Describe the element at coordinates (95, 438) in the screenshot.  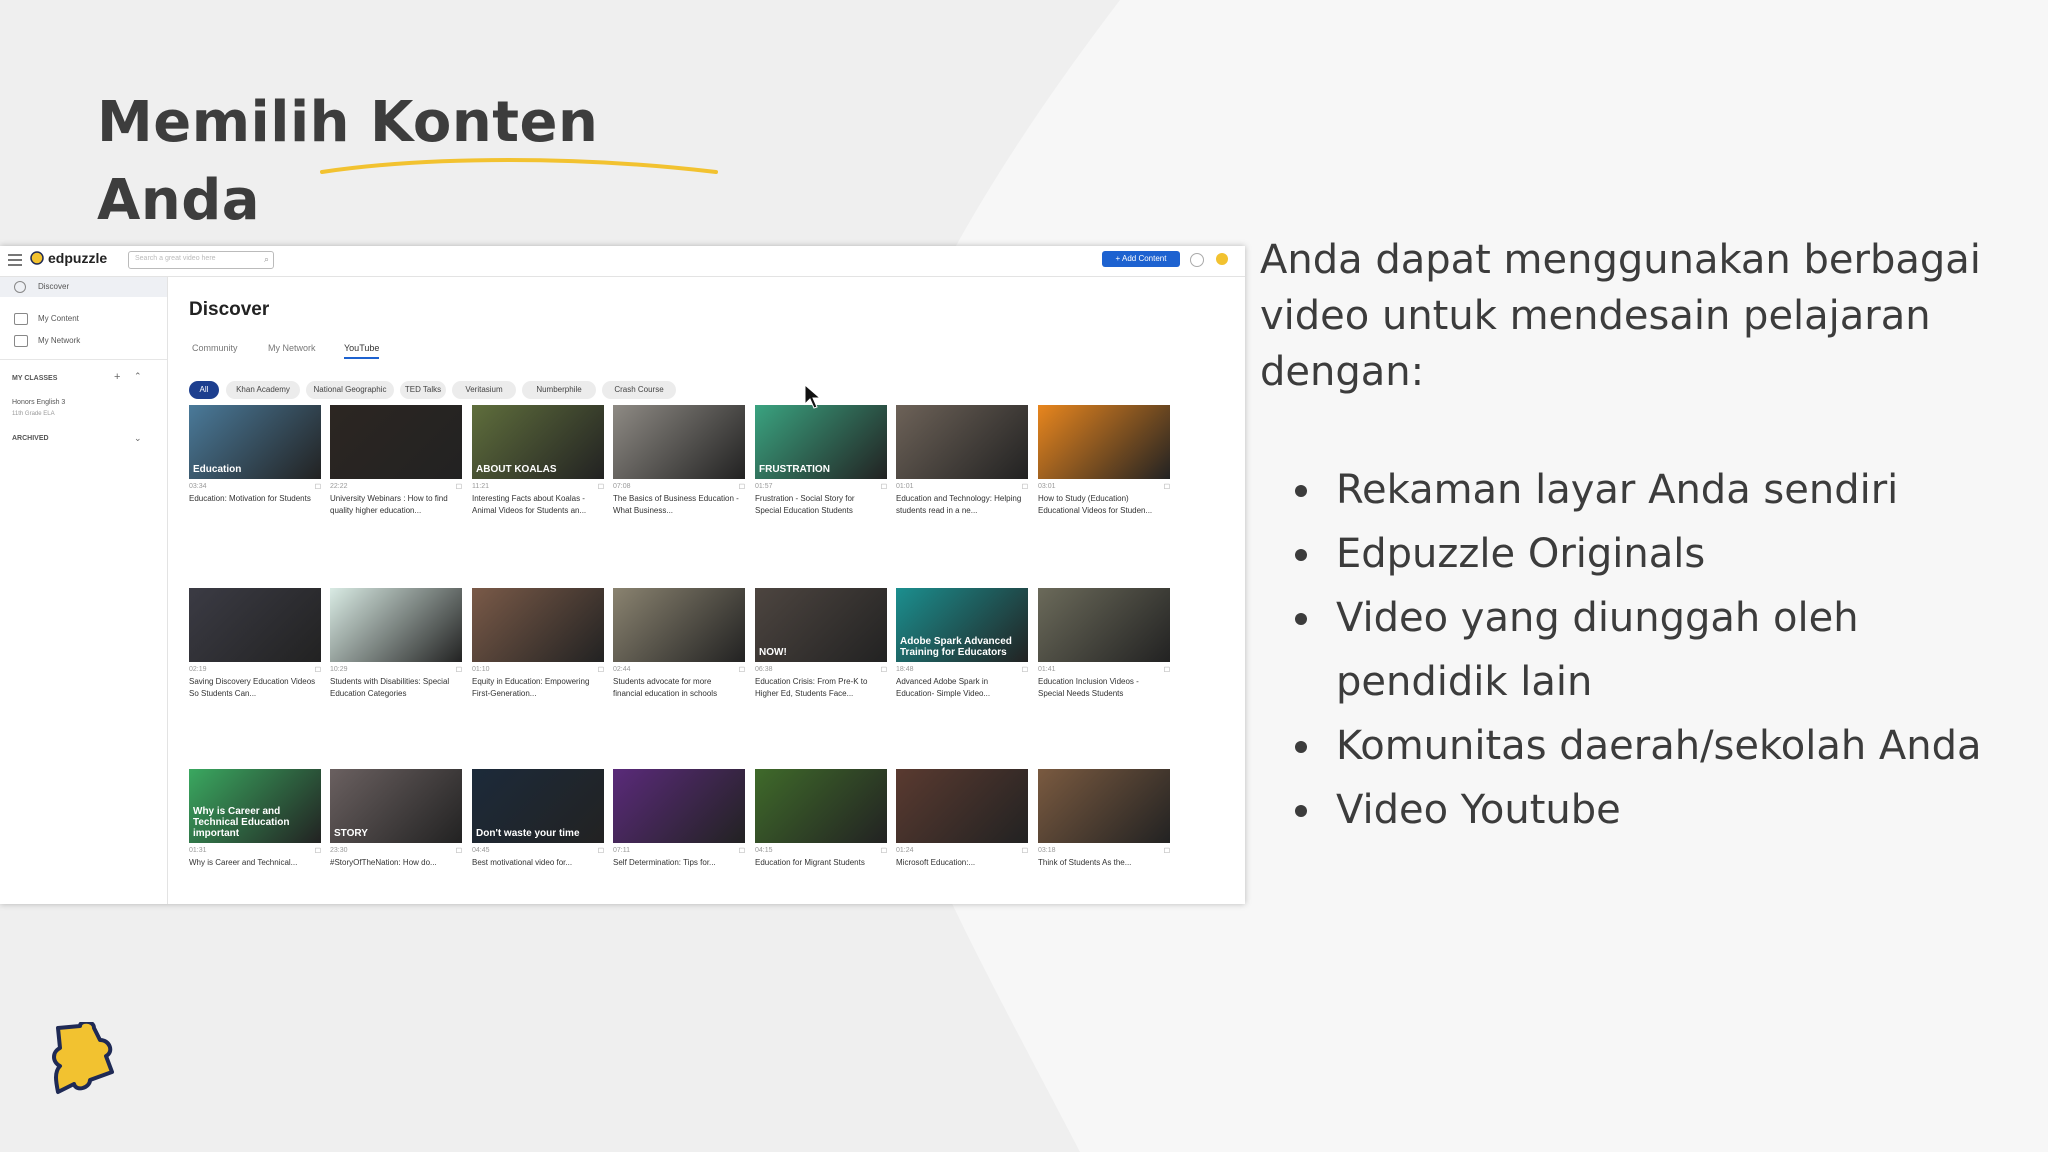
I see `archived-header: ARCHIVED` at that location.